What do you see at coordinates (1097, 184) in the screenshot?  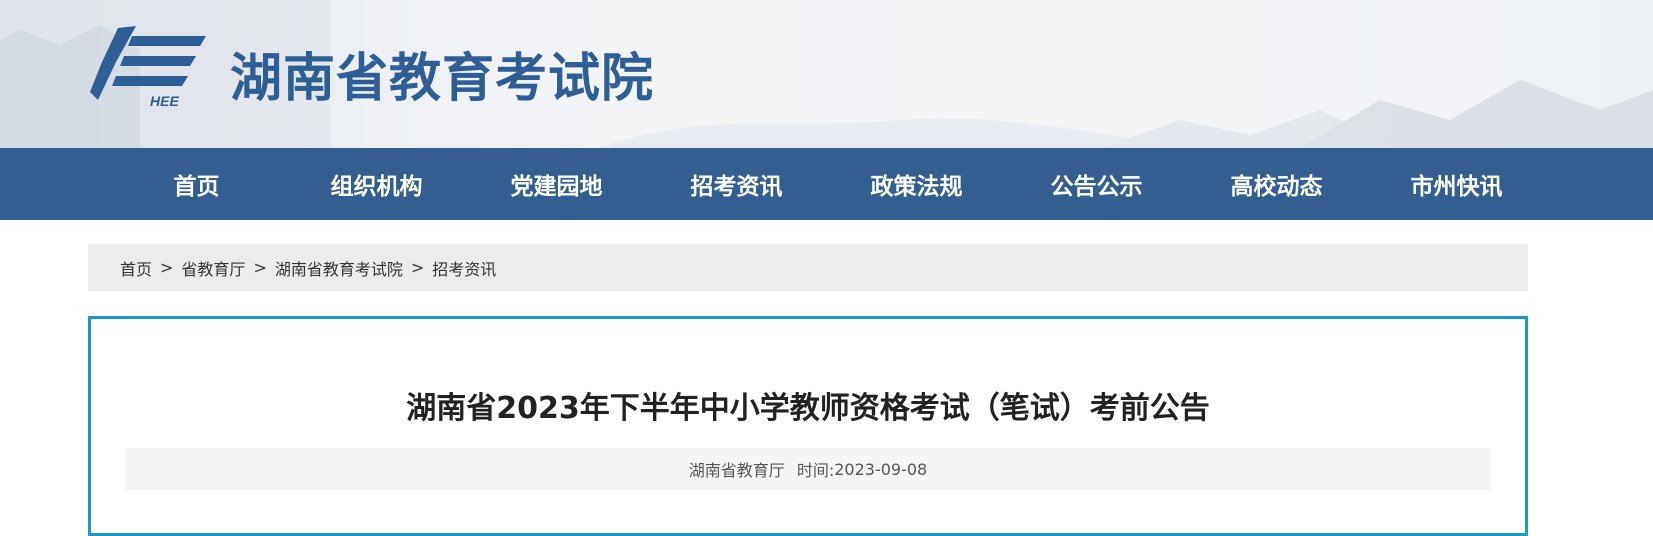 I see `nav-item-announcements: 公告公示` at bounding box center [1097, 184].